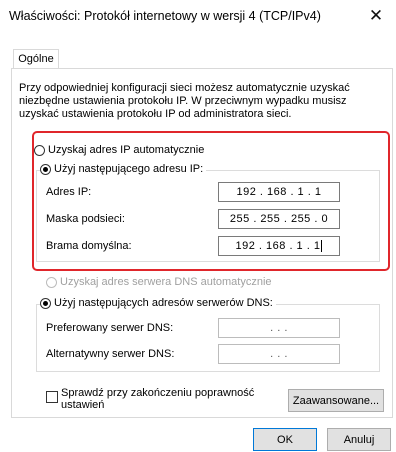 This screenshot has height=452, width=396. Describe the element at coordinates (110, 328) in the screenshot. I see `preferred-dns-label: Preferowany serwer DNS:` at that location.